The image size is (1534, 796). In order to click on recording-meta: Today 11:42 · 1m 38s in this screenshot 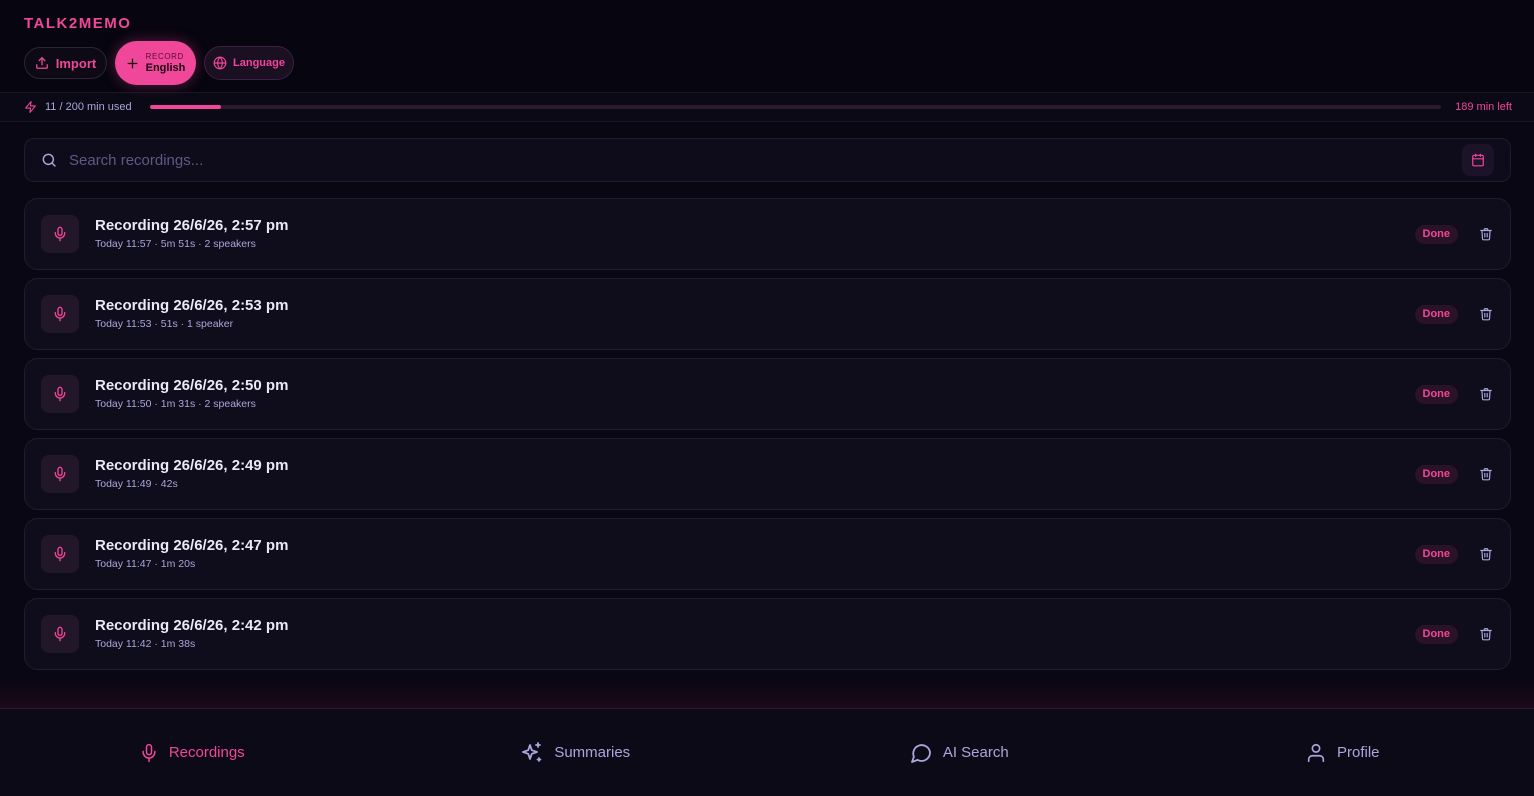, I will do `click(145, 644)`.